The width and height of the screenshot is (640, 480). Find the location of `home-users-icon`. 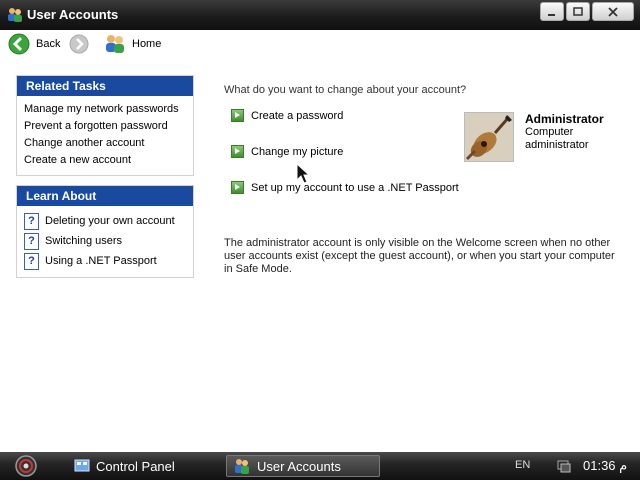

home-users-icon is located at coordinates (115, 44).